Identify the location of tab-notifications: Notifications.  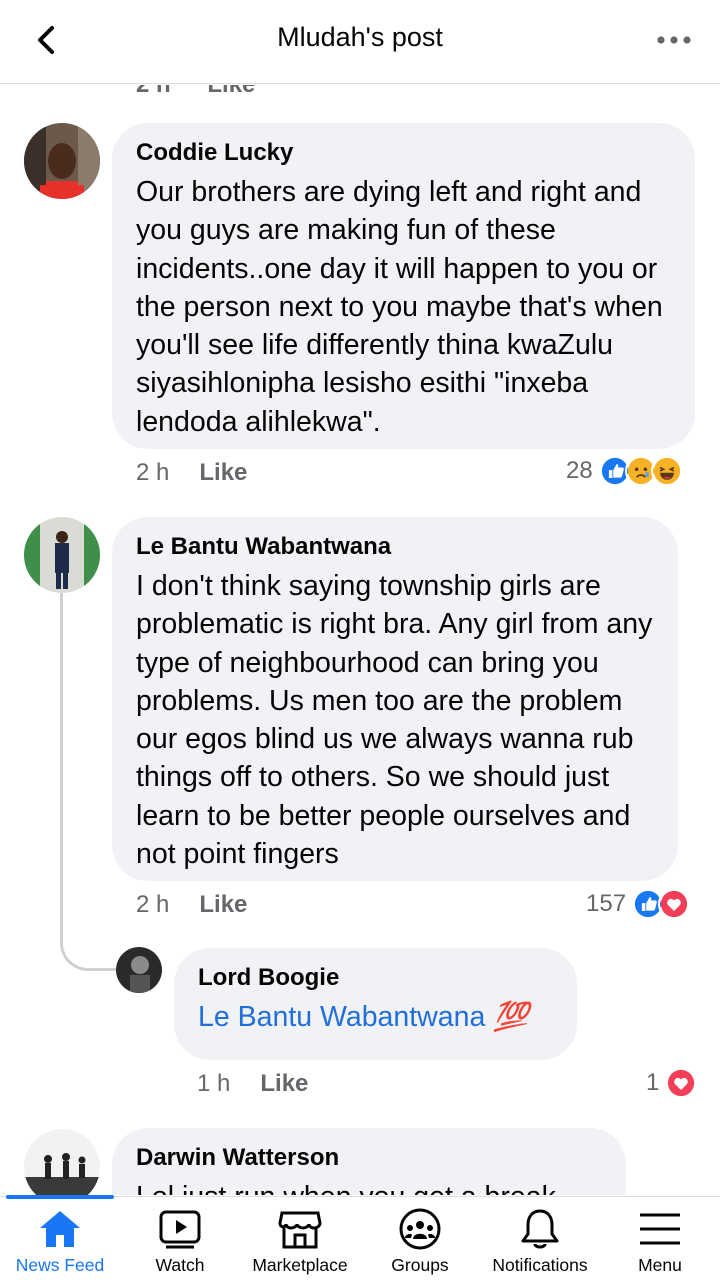
(540, 1238).